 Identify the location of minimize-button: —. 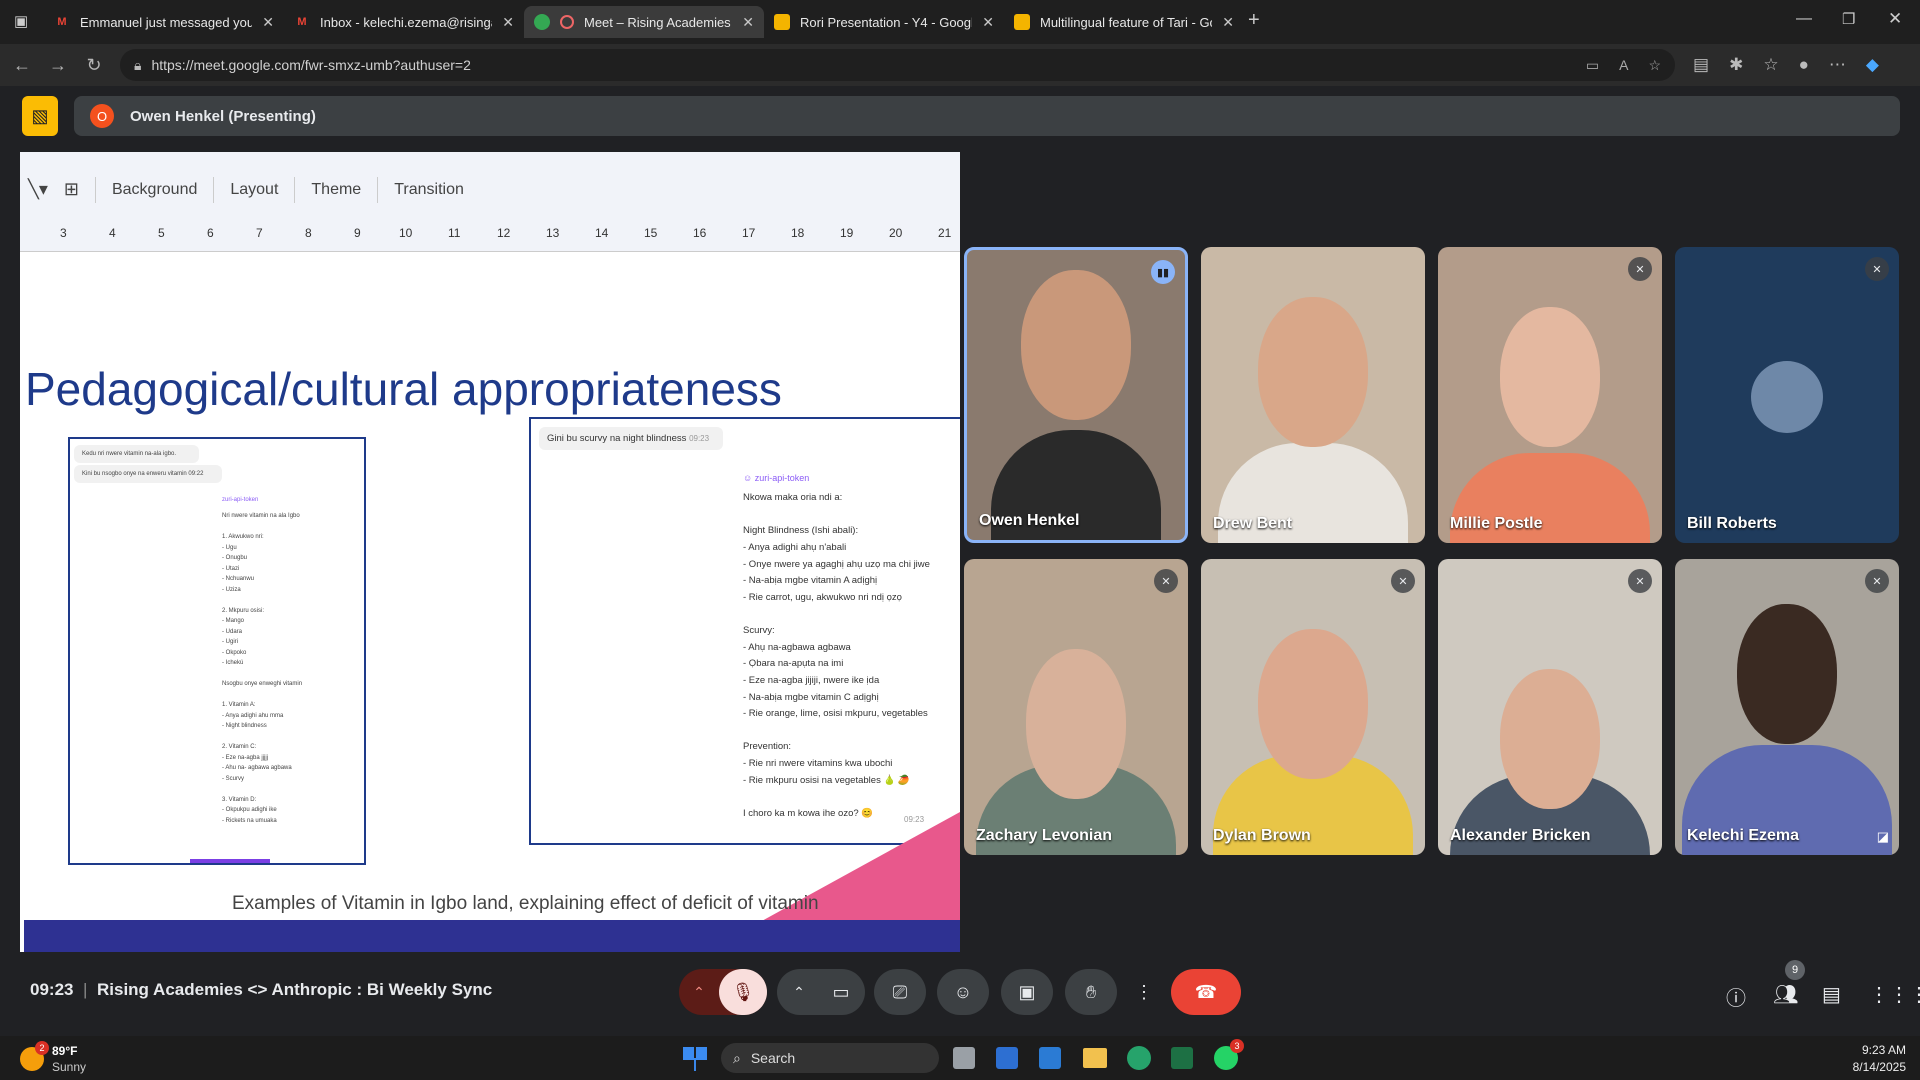
(1804, 19).